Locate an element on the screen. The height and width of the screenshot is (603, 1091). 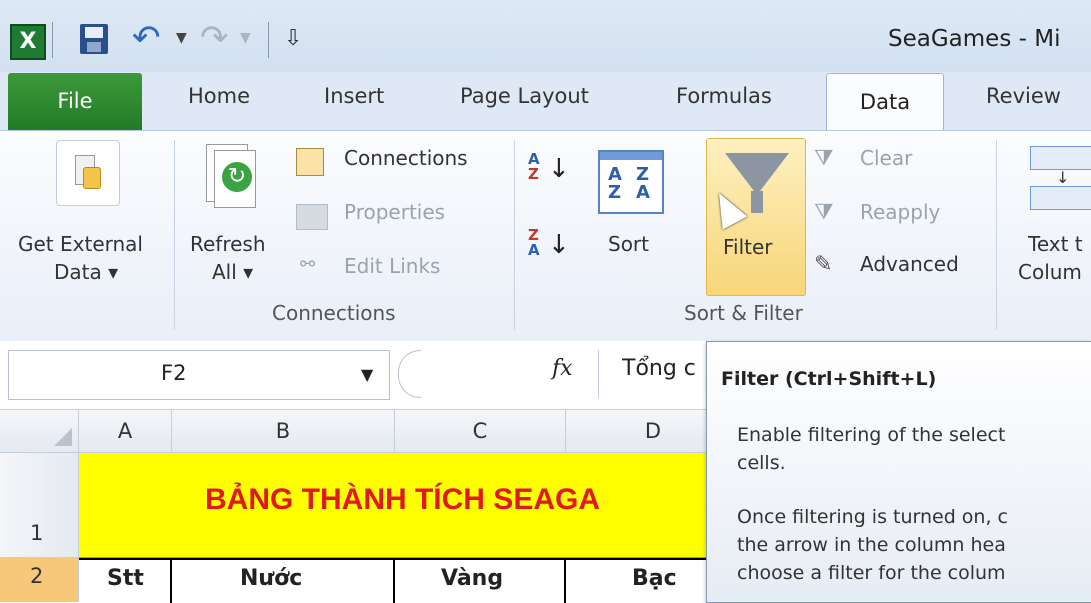
tab-review: Review is located at coordinates (1023, 96).